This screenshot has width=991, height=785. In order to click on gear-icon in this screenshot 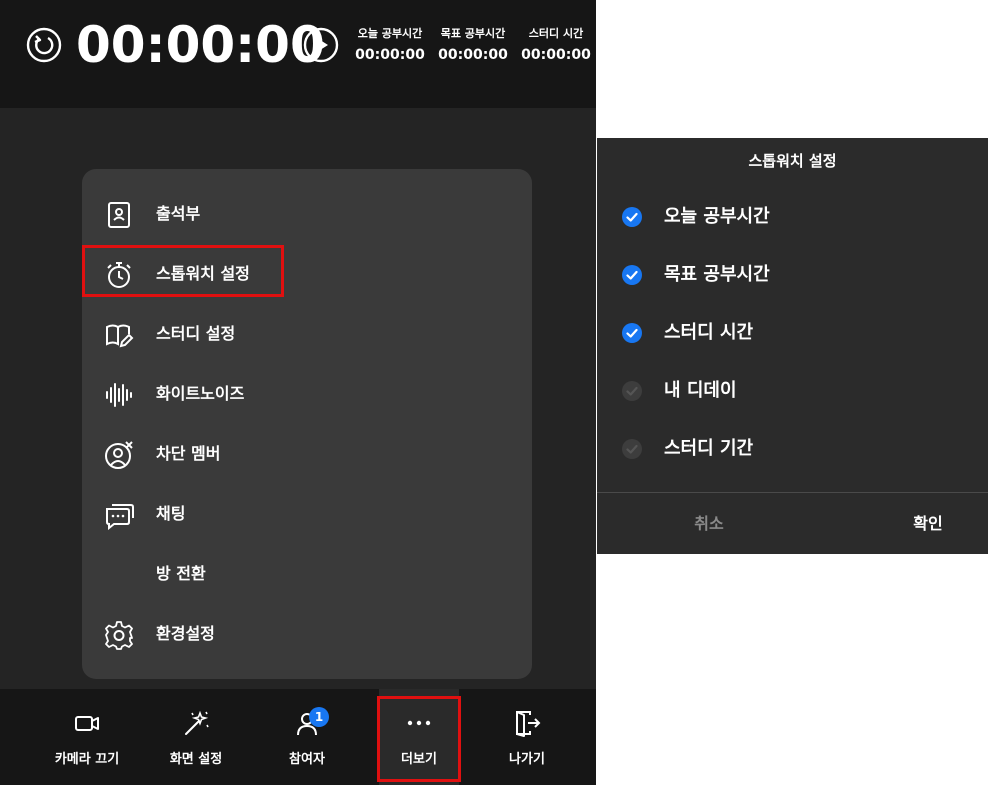, I will do `click(119, 635)`.